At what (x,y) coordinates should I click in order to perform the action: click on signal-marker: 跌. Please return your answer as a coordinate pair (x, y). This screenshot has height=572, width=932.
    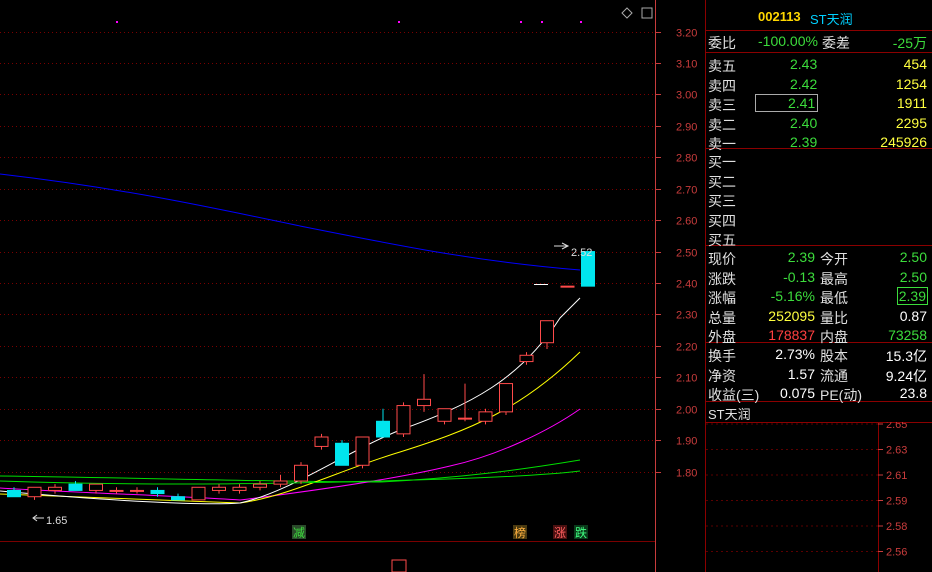
    Looking at the image, I should click on (581, 532).